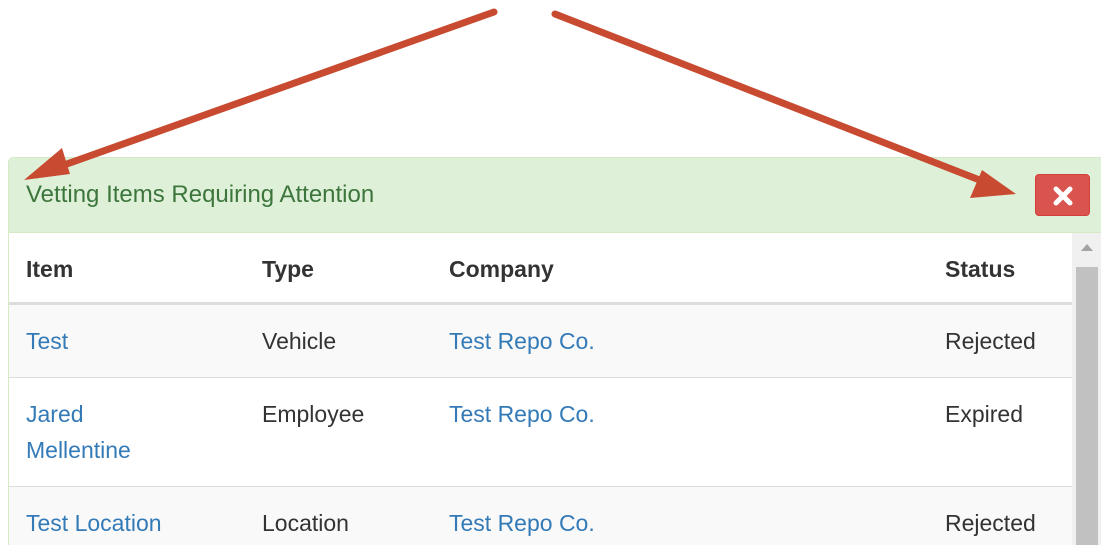 This screenshot has width=1101, height=545. I want to click on close-button, so click(1062, 195).